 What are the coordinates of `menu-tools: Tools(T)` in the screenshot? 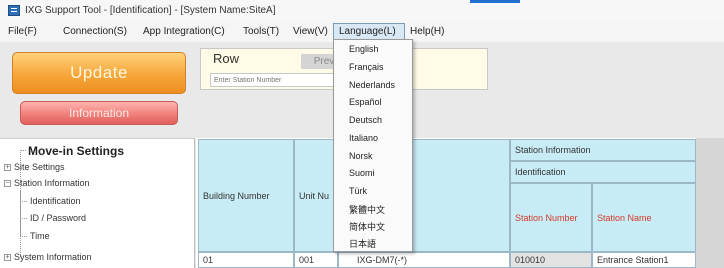 It's located at (261, 31).